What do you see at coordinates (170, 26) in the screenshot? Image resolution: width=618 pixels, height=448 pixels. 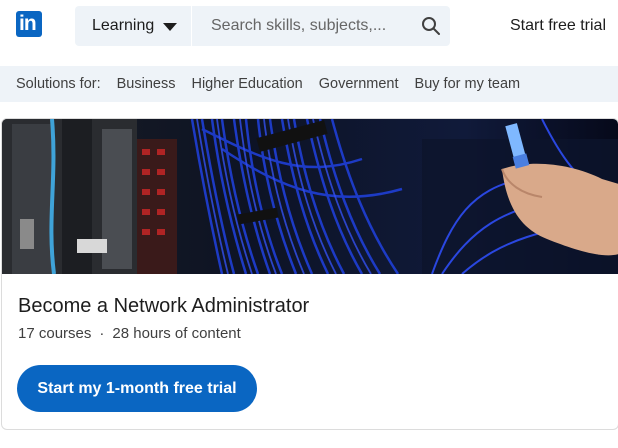 I see `caret-down-icon` at bounding box center [170, 26].